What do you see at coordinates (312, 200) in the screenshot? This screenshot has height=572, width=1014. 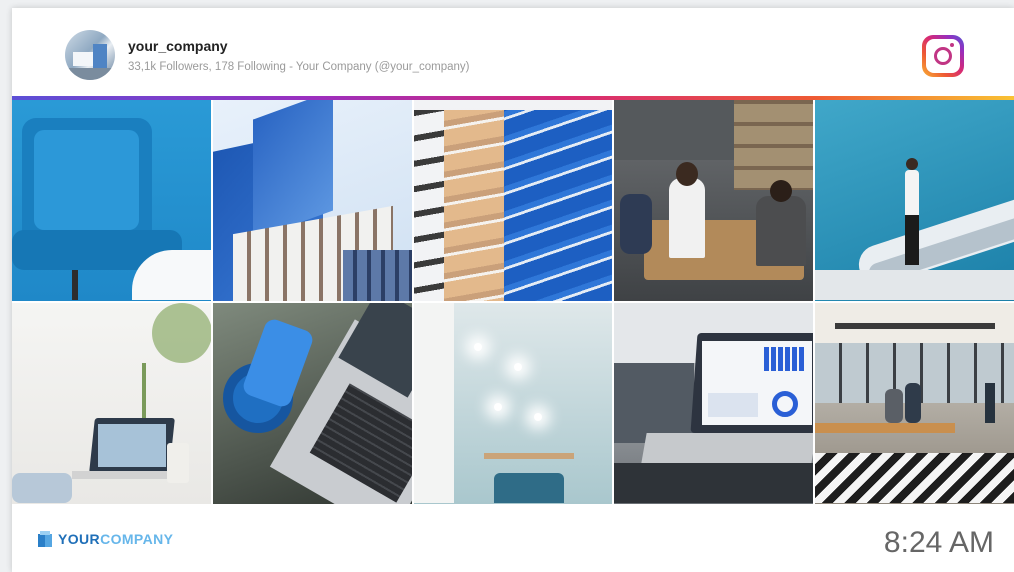 I see `photo-tile-building` at bounding box center [312, 200].